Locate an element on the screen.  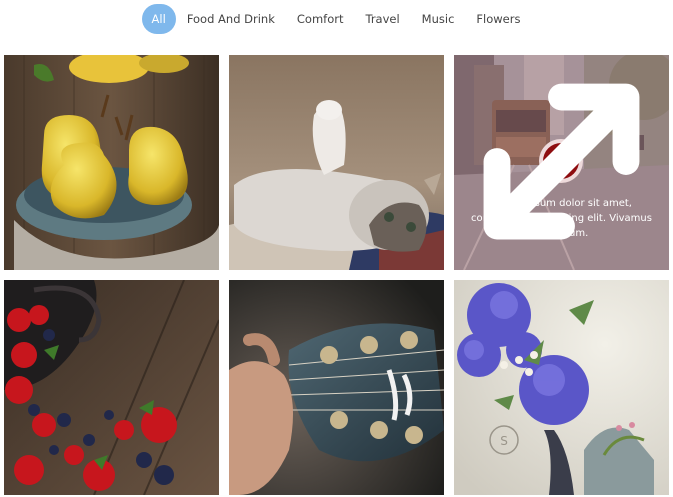
filter-music: Music is located at coordinates (438, 19).